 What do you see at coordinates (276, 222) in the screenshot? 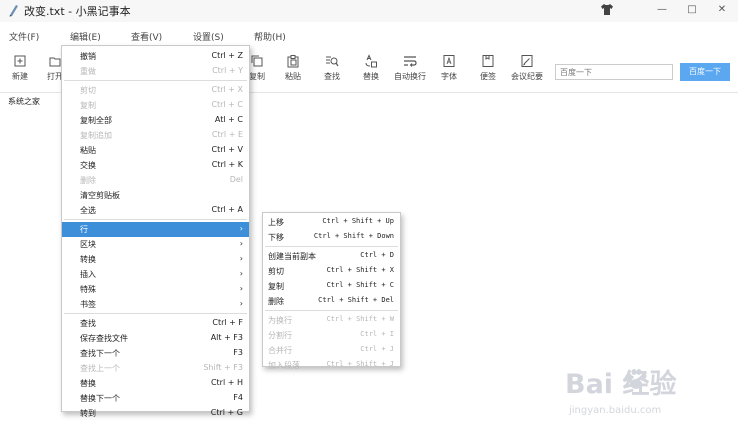
I see `line-submenu-item-label: 上移` at bounding box center [276, 222].